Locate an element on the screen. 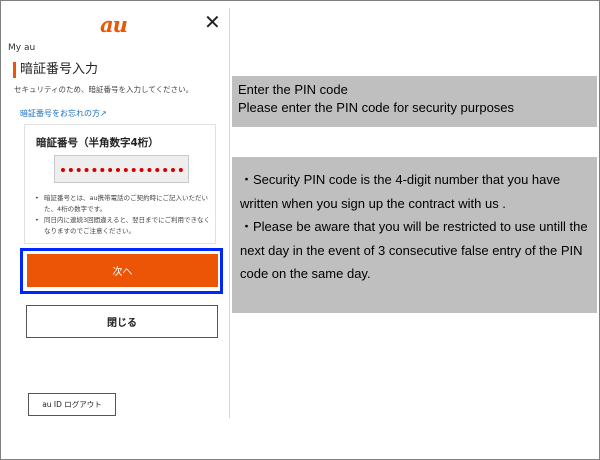  pin-field-label: 暗証番号（半角数字4桁） is located at coordinates (97, 143).